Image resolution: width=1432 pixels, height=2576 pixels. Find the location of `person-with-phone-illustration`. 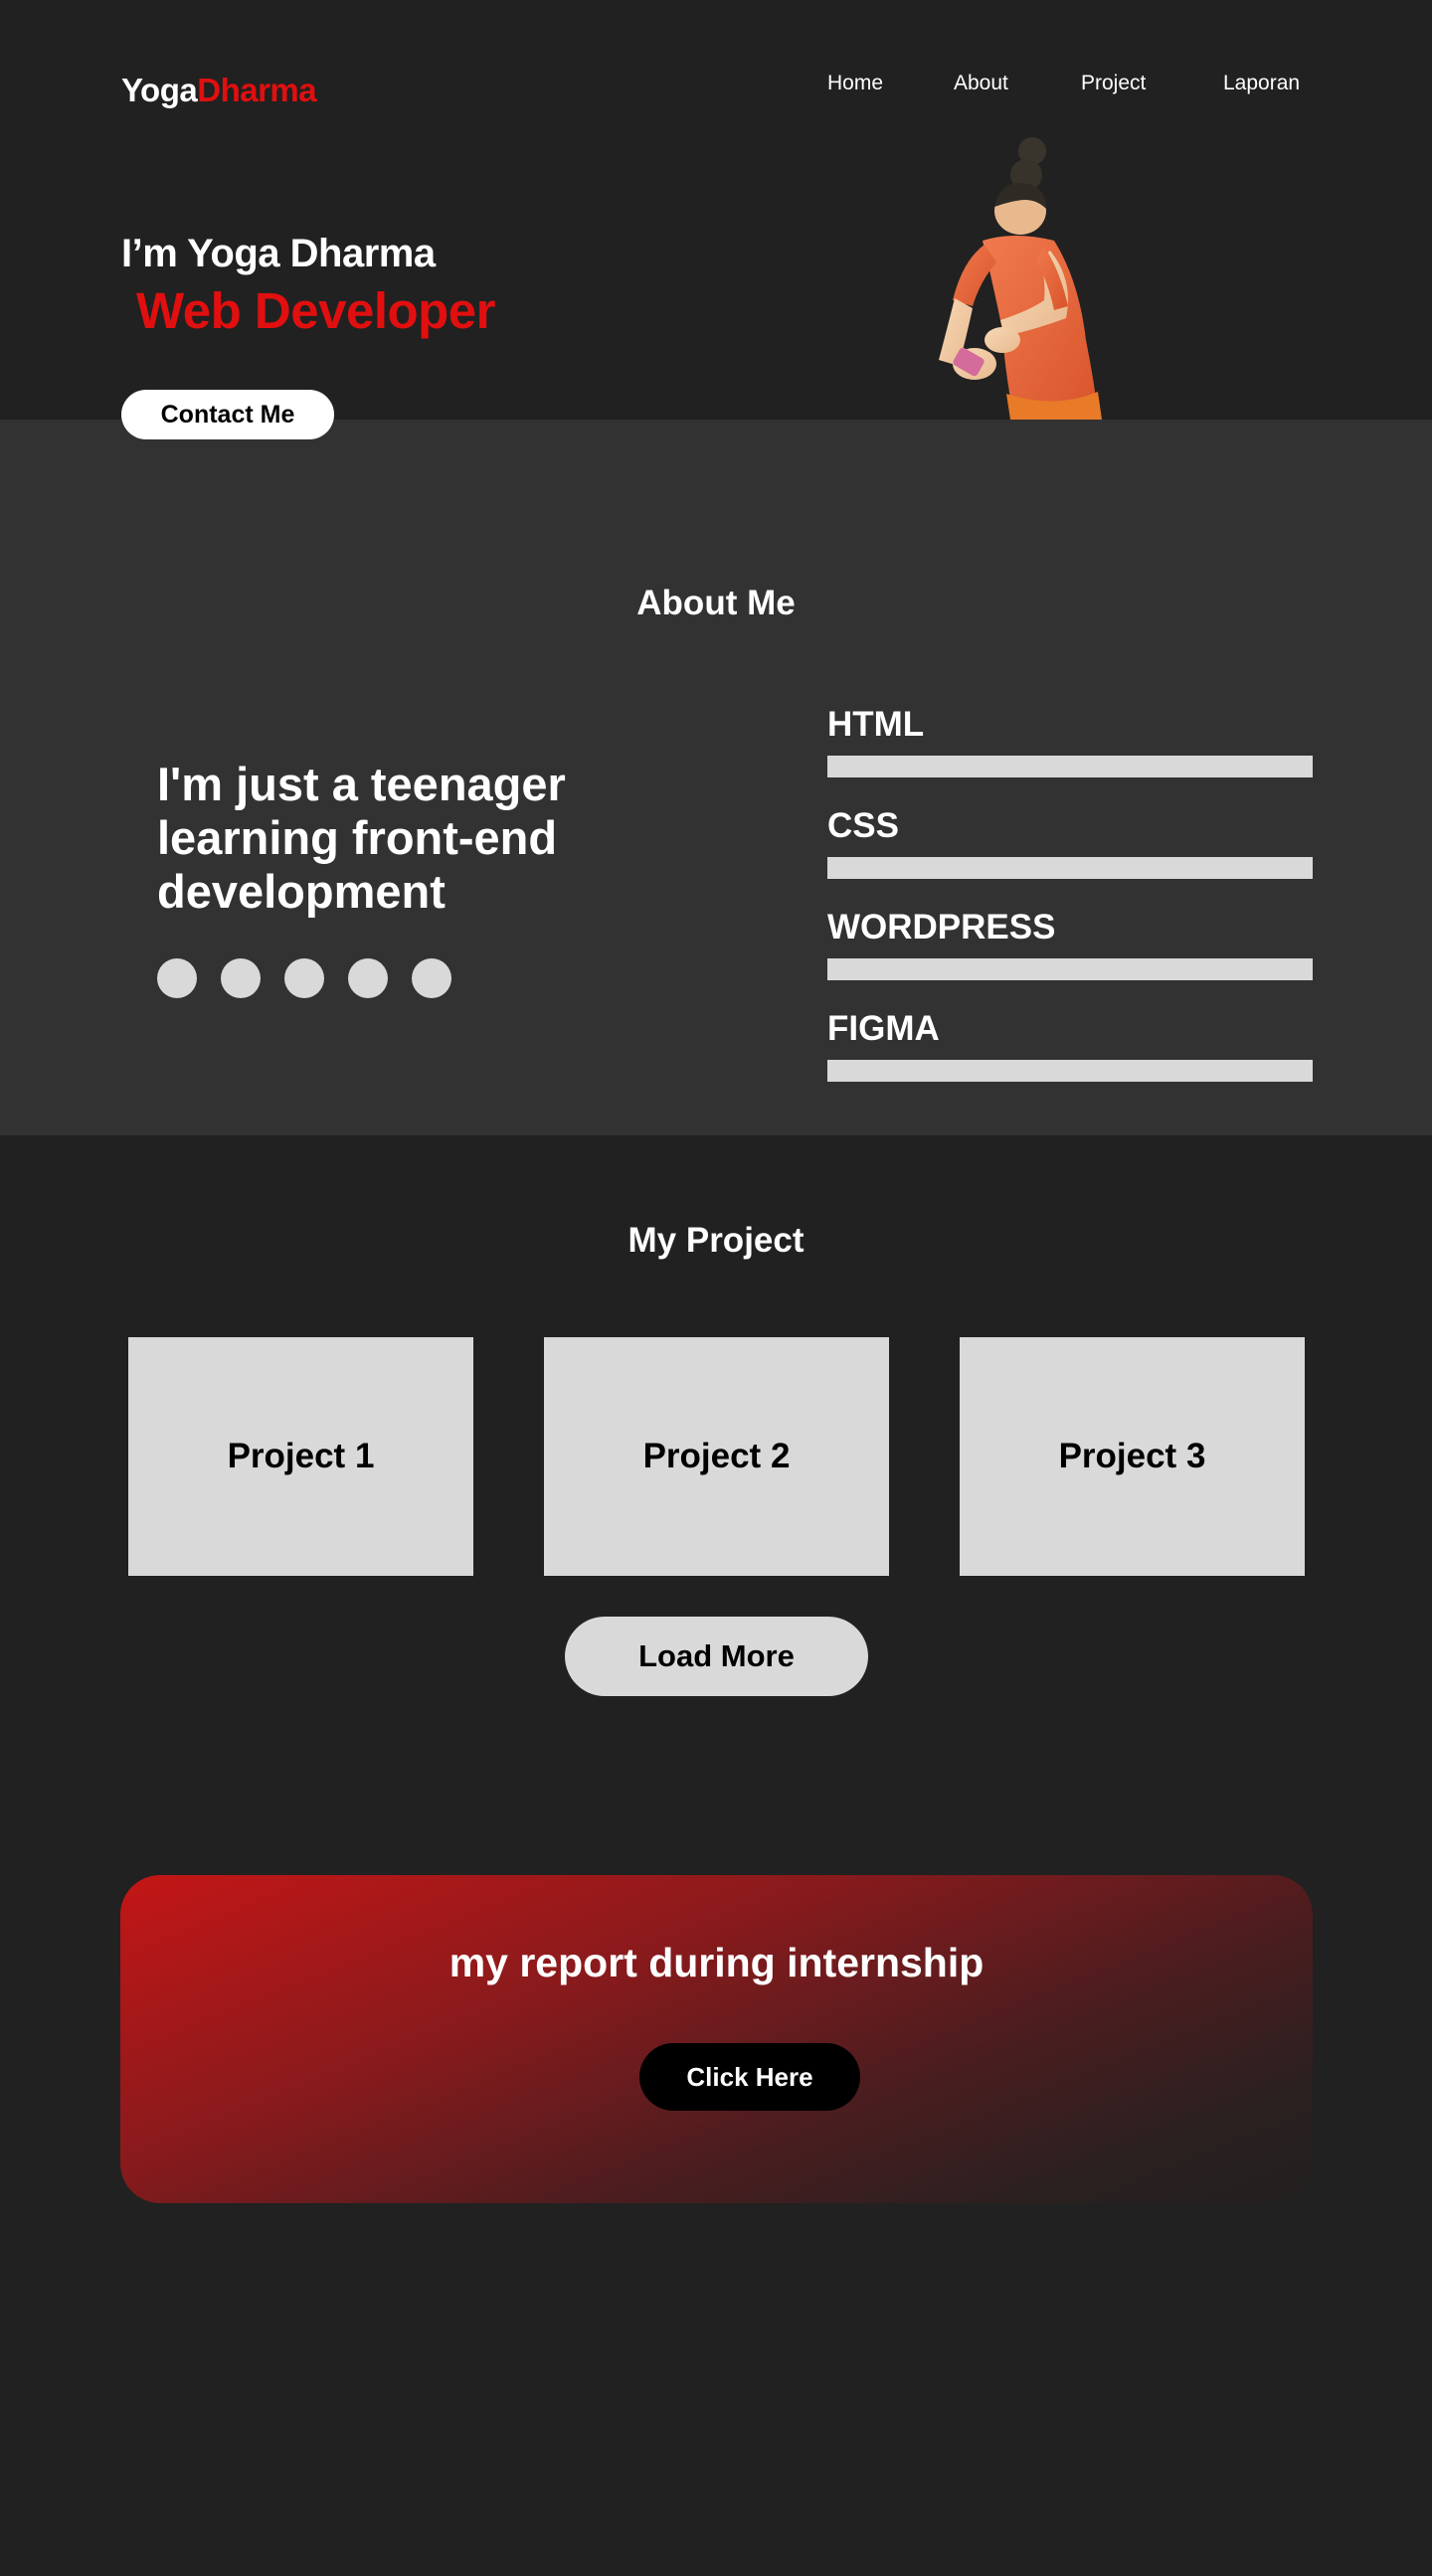

person-with-phone-illustration is located at coordinates (1020, 278).